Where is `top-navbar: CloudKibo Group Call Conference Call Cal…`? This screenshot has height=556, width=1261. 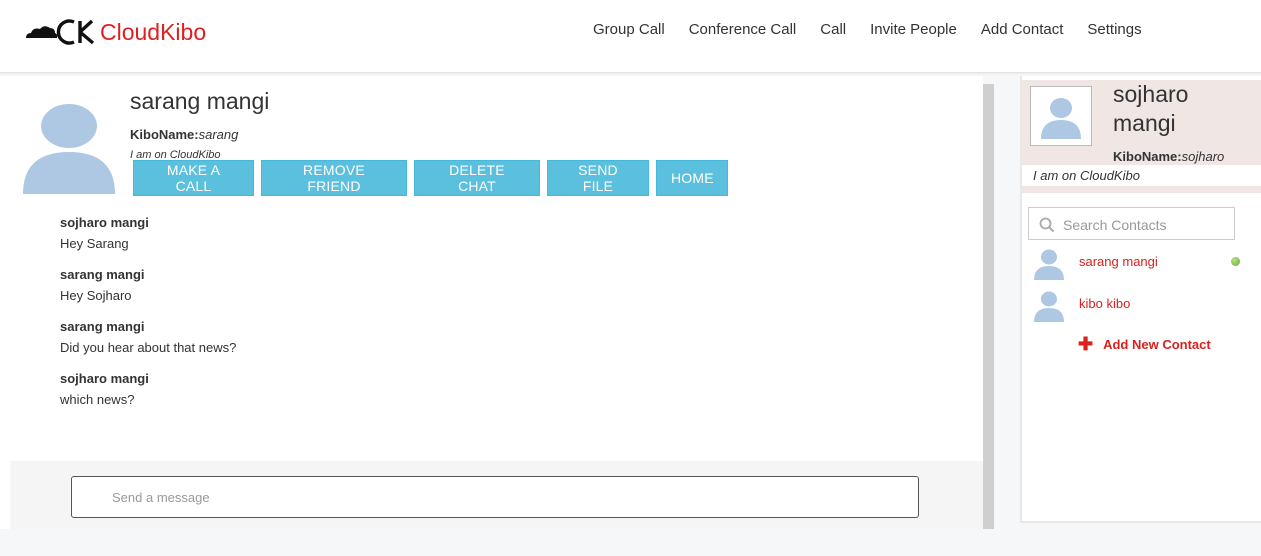 top-navbar: CloudKibo Group Call Conference Call Cal… is located at coordinates (630, 36).